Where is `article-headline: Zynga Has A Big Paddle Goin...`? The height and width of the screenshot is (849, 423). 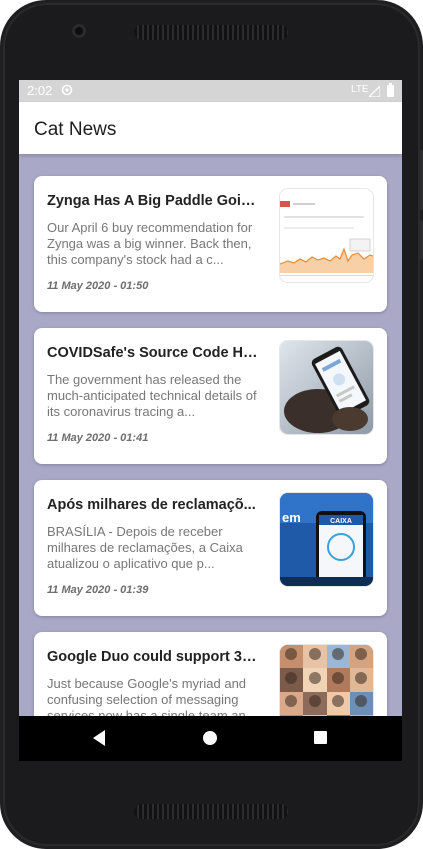
article-headline: Zynga Has A Big Paddle Goin... is located at coordinates (153, 201).